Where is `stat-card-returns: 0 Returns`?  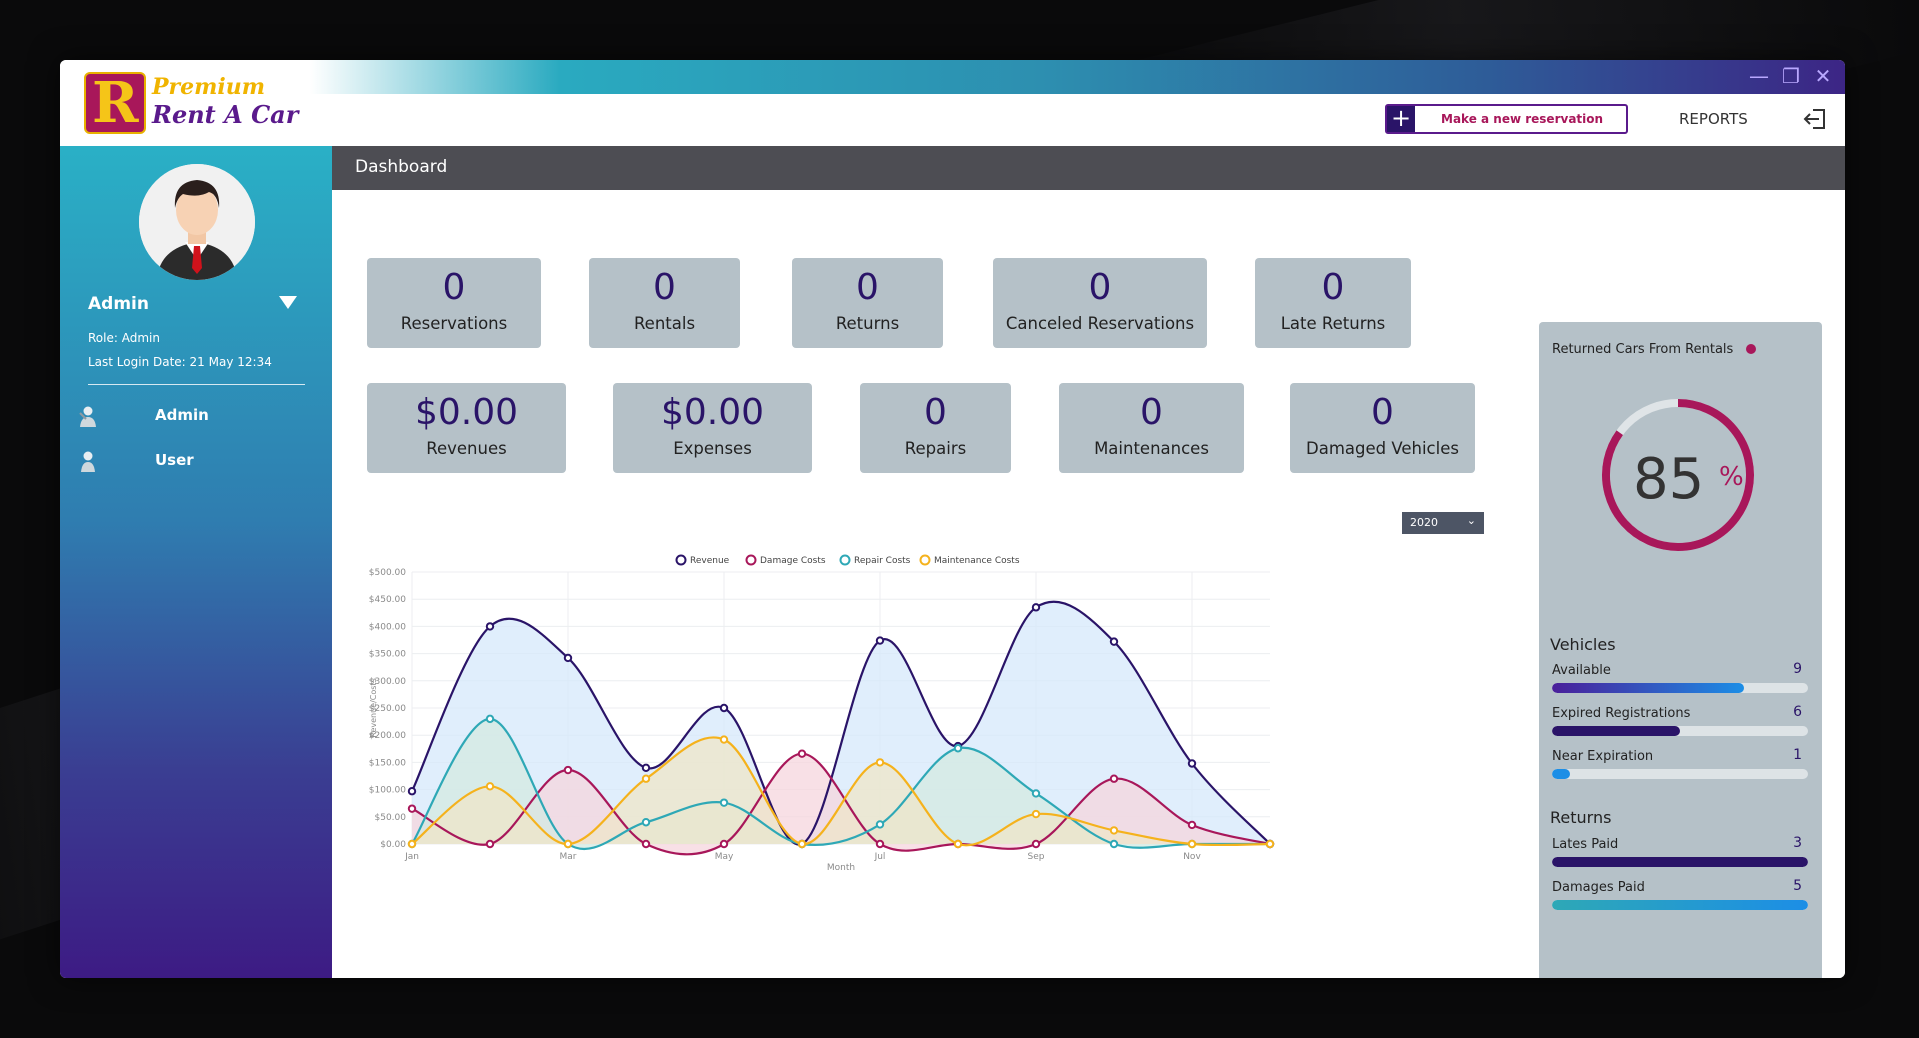
stat-card-returns: 0 Returns is located at coordinates (867, 303).